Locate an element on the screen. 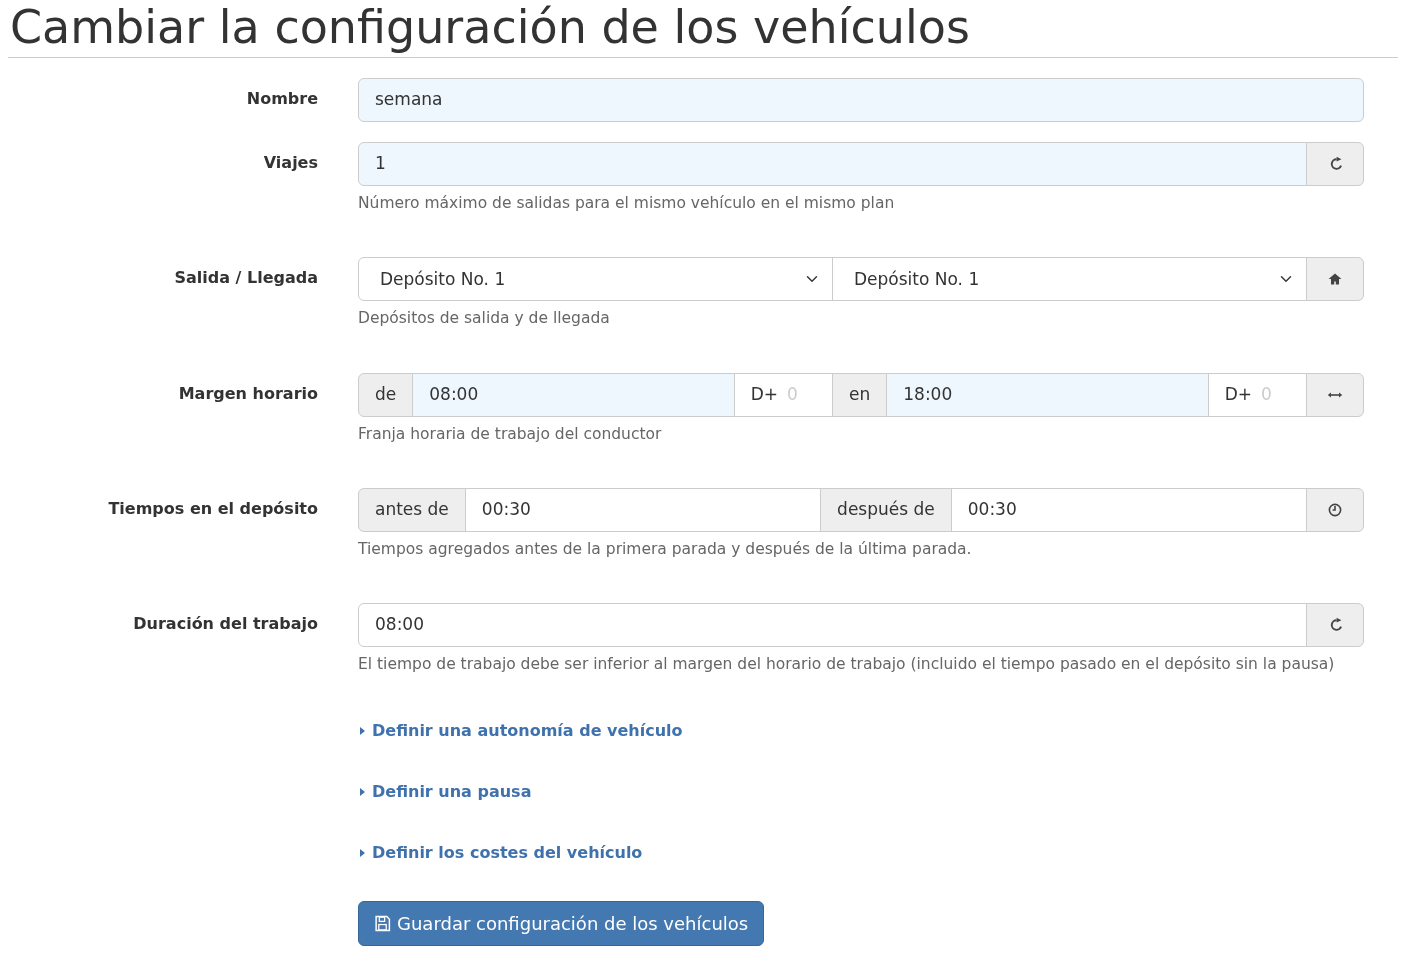 The image size is (1406, 958). field-prefix: después de is located at coordinates (886, 509).